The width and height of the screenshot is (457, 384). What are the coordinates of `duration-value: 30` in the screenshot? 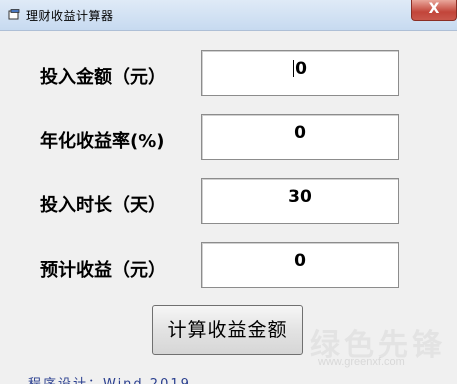 It's located at (300, 197).